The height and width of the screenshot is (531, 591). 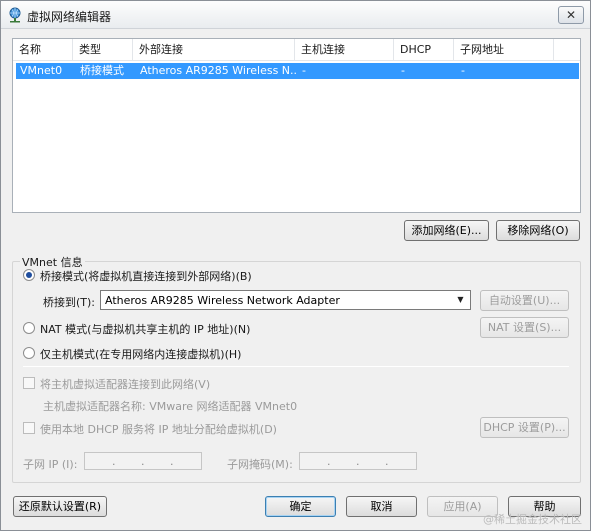 What do you see at coordinates (296, 366) in the screenshot?
I see `divider` at bounding box center [296, 366].